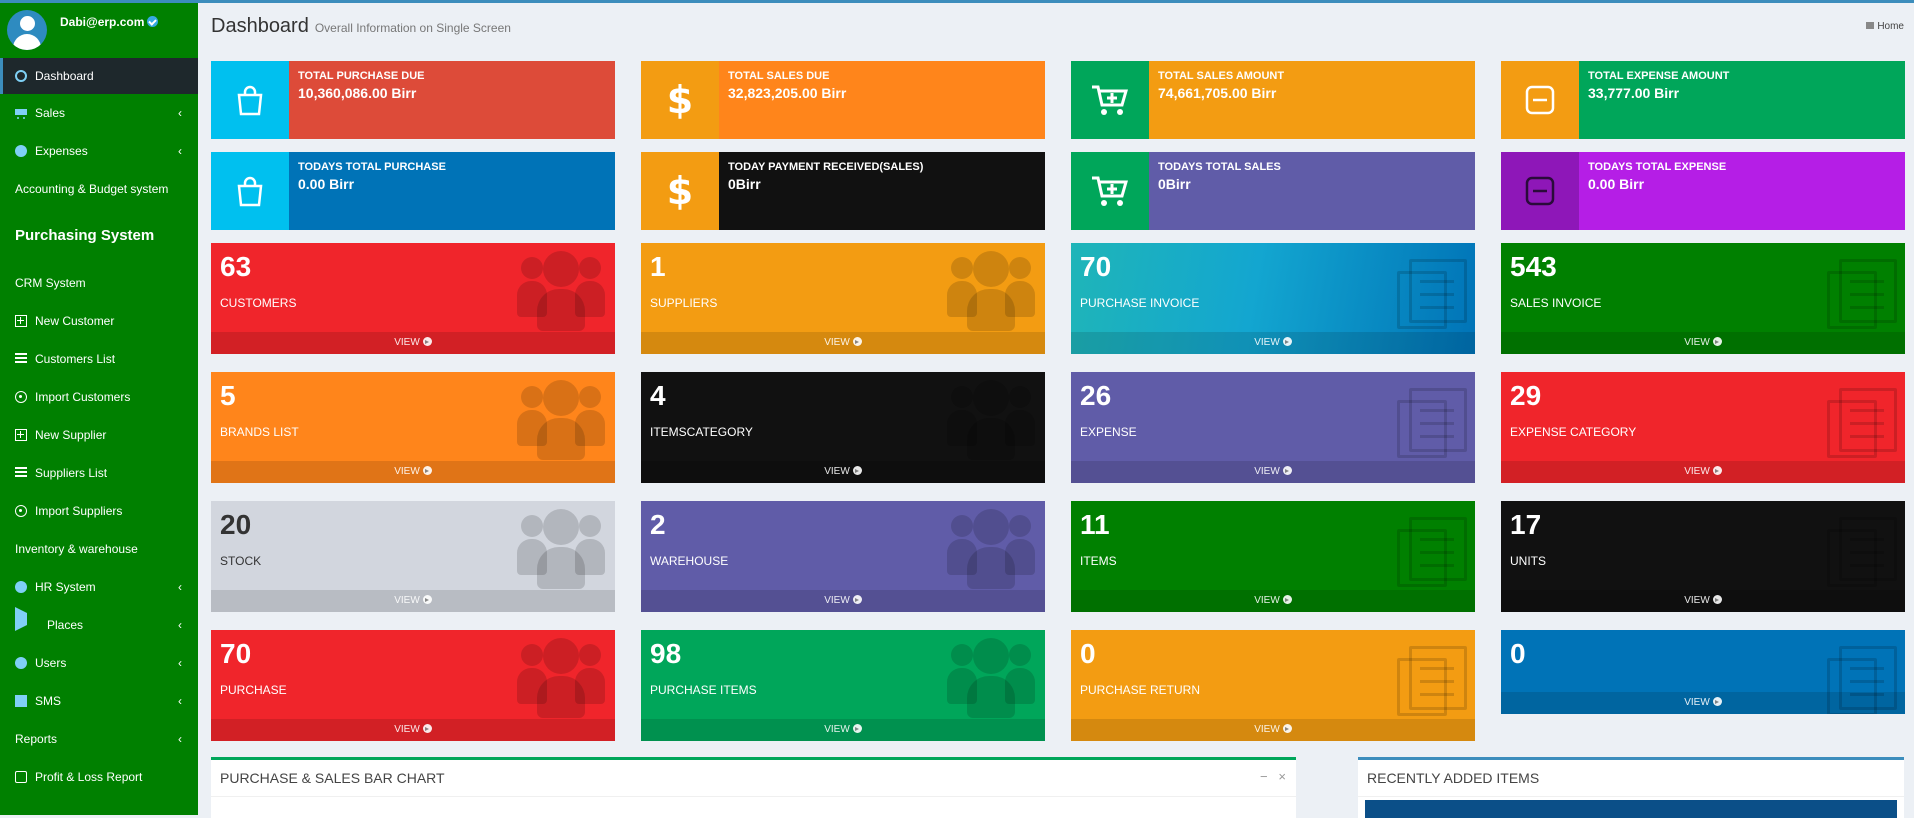 This screenshot has width=1914, height=818. I want to click on sidebar-item-inventory: Inventory & warehouse, so click(99, 549).